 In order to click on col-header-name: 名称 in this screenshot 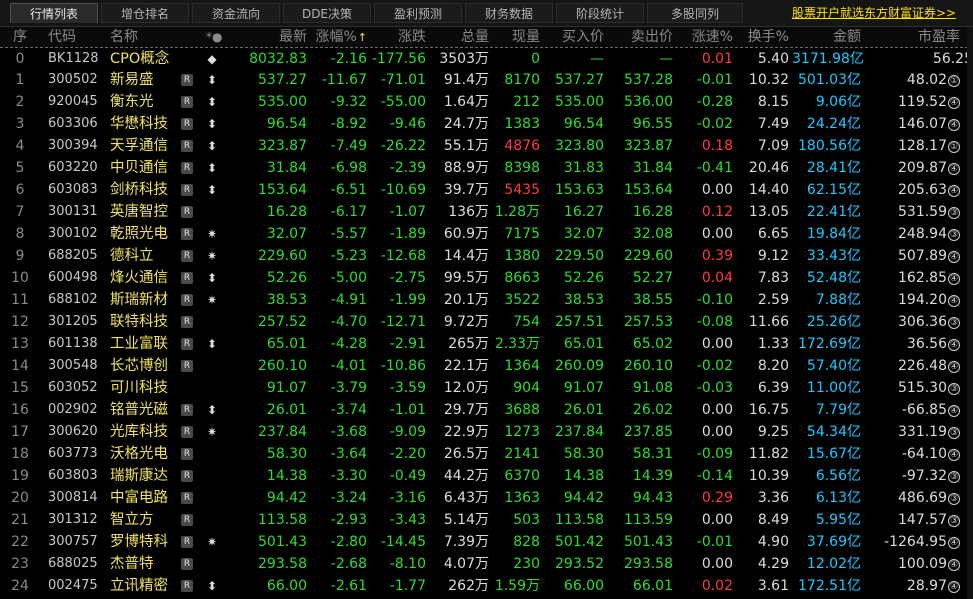, I will do `click(124, 37)`.